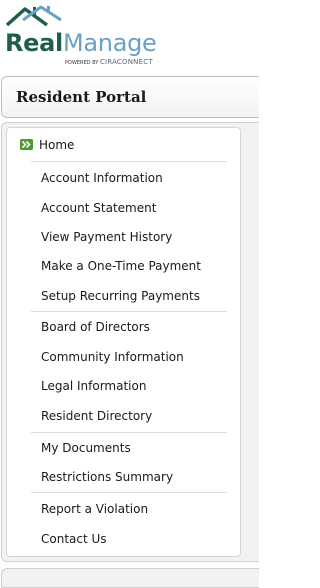  I want to click on sidebar-item-account-statement: Account Statement, so click(98, 208).